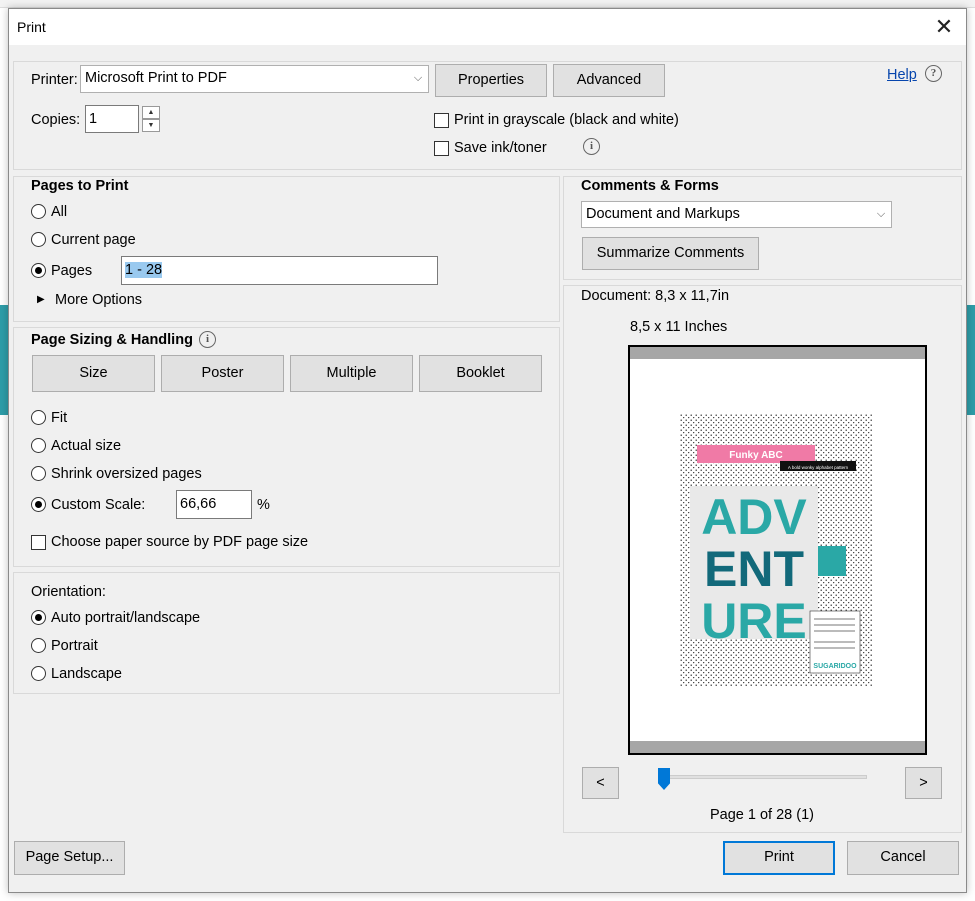  Describe the element at coordinates (38, 417) in the screenshot. I see `radio-fit` at that location.